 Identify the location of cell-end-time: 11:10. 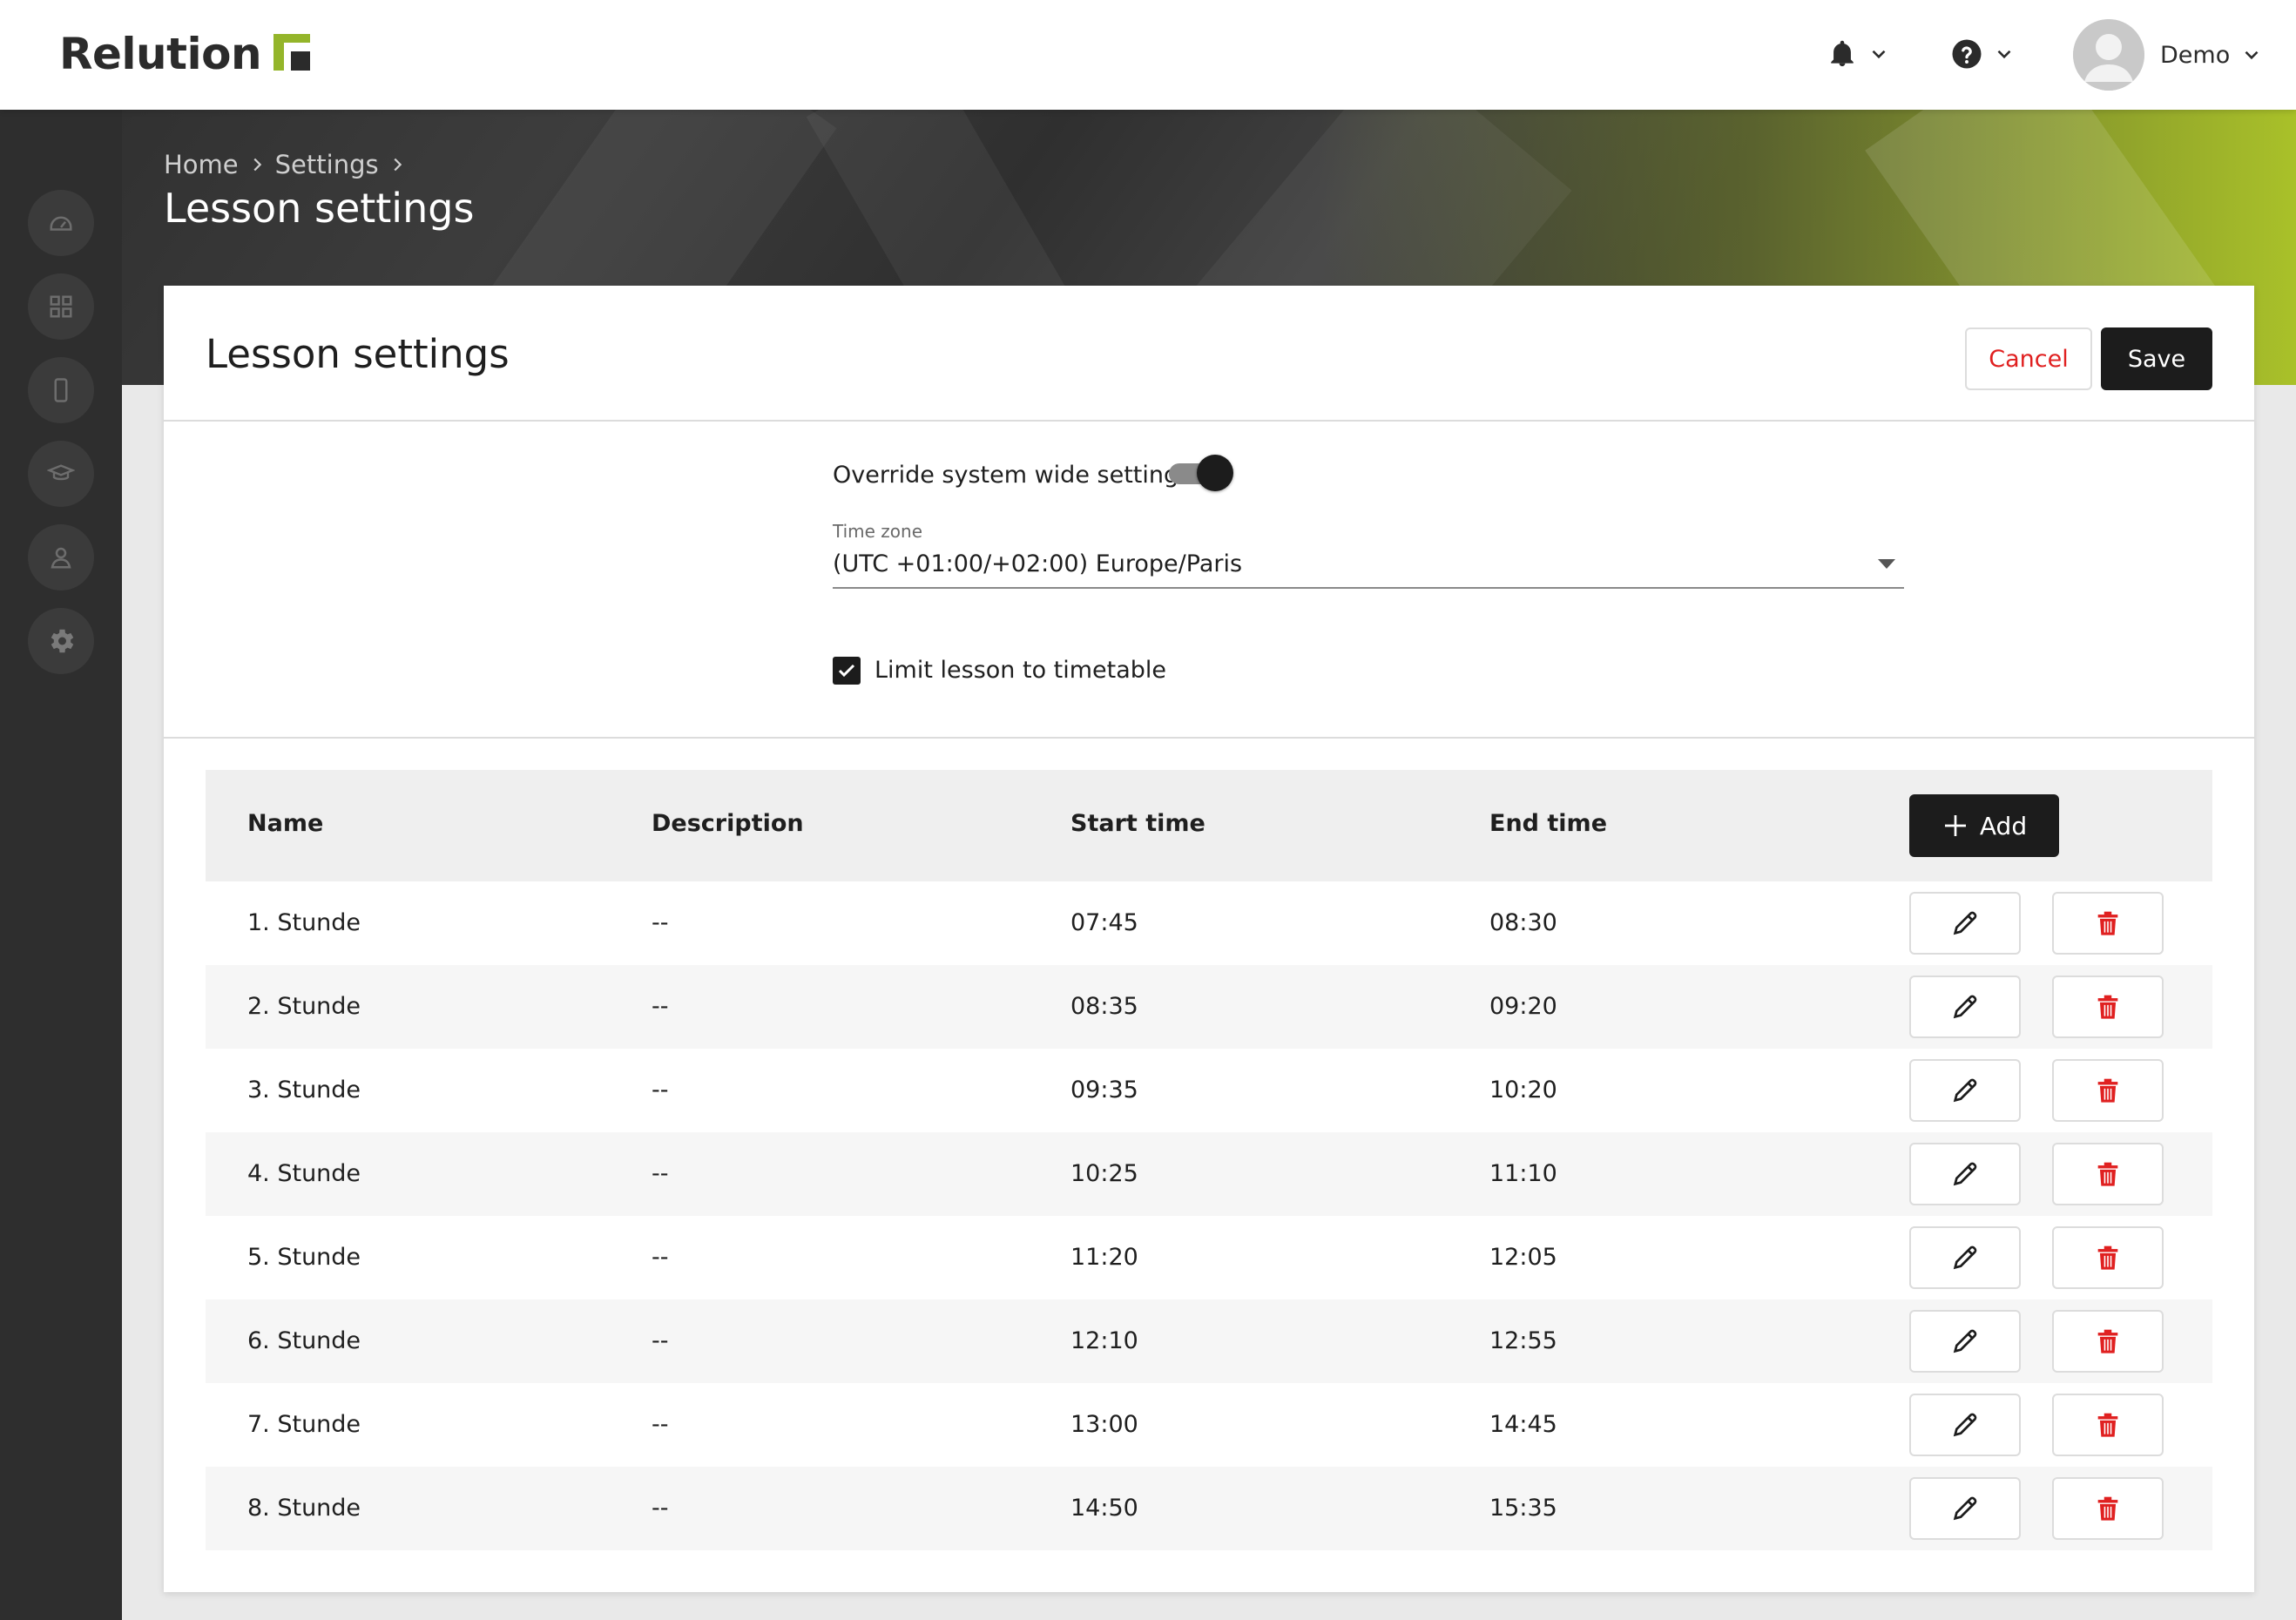
(1523, 1173).